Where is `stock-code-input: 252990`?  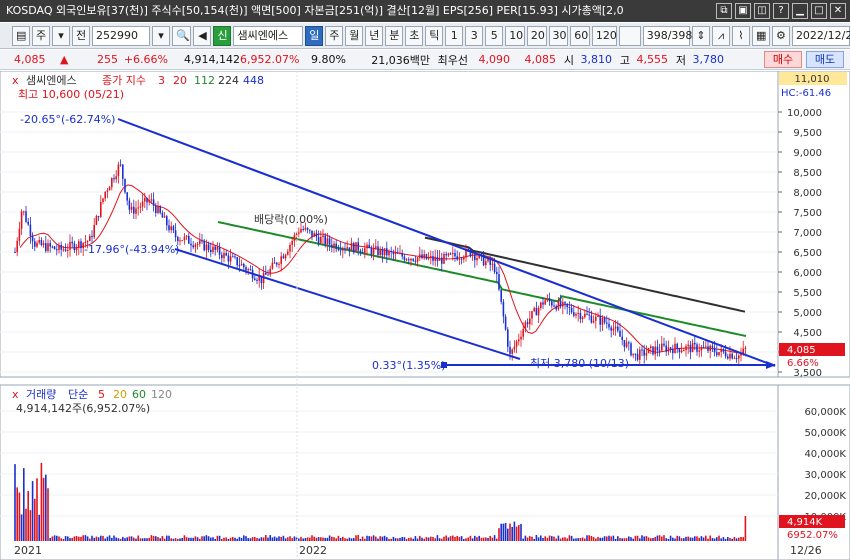
stock-code-input: 252990 is located at coordinates (121, 35).